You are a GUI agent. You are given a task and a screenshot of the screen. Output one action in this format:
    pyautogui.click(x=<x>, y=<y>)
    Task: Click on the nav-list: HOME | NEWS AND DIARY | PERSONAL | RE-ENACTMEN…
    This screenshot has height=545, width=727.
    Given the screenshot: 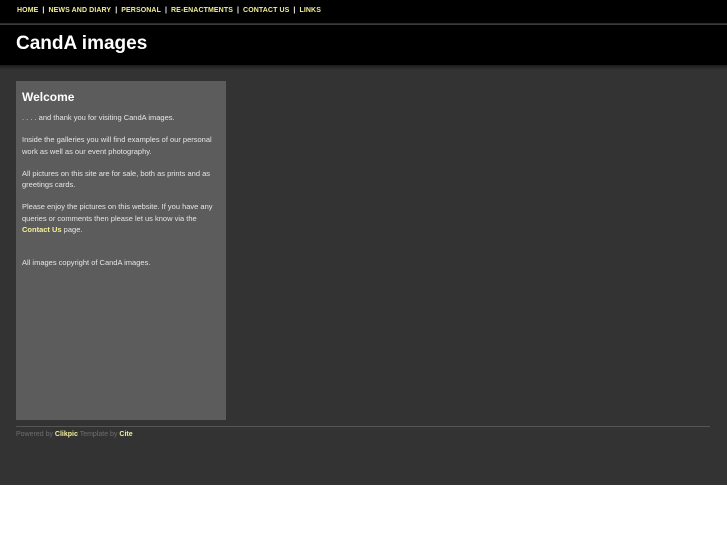 What is the action you would take?
    pyautogui.click(x=169, y=10)
    